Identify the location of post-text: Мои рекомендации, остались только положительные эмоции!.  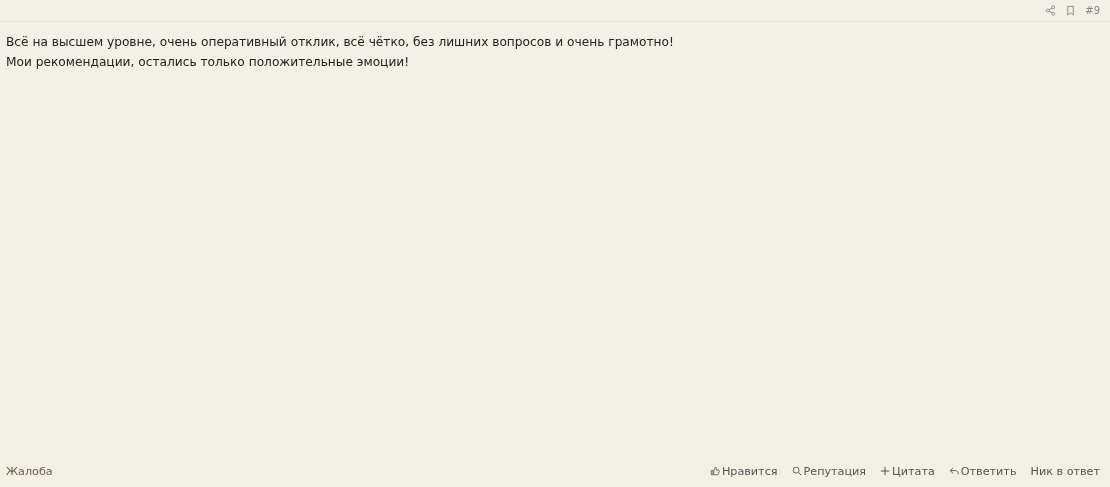
(208, 62).